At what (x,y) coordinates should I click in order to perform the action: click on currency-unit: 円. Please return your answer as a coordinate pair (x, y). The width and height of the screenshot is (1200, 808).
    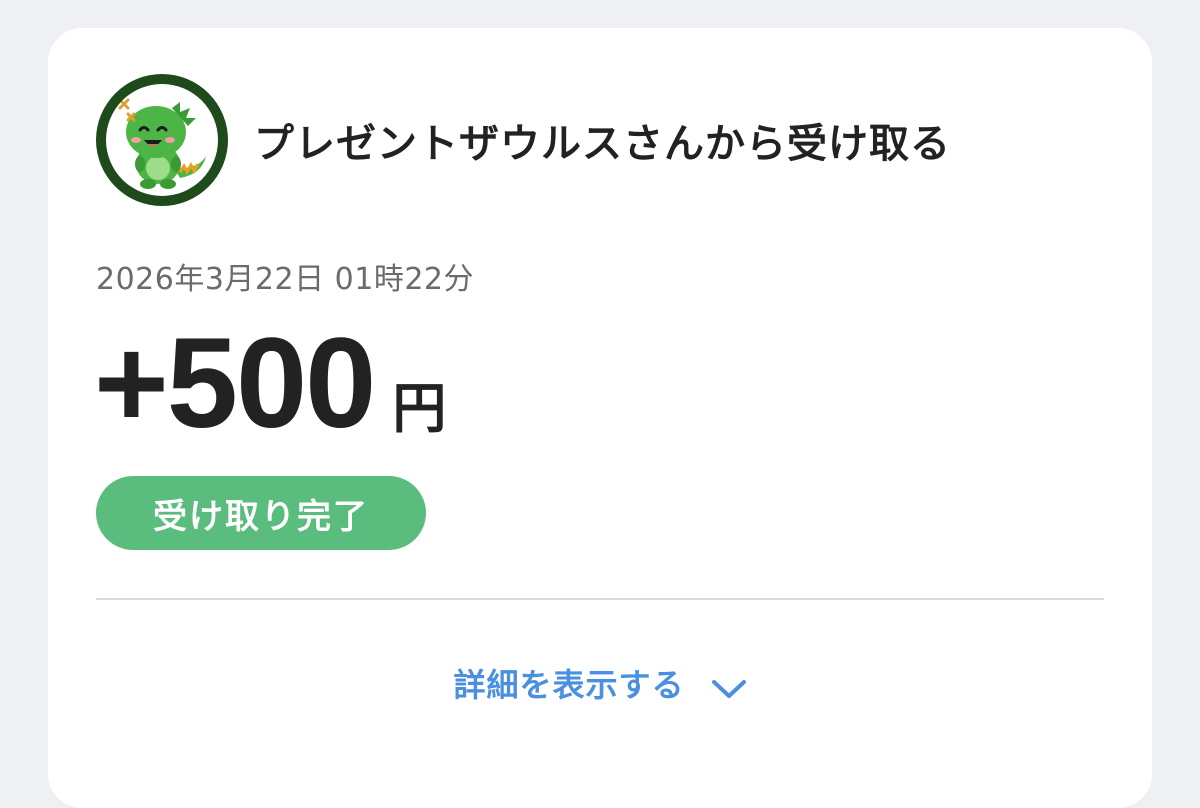
    Looking at the image, I should click on (419, 408).